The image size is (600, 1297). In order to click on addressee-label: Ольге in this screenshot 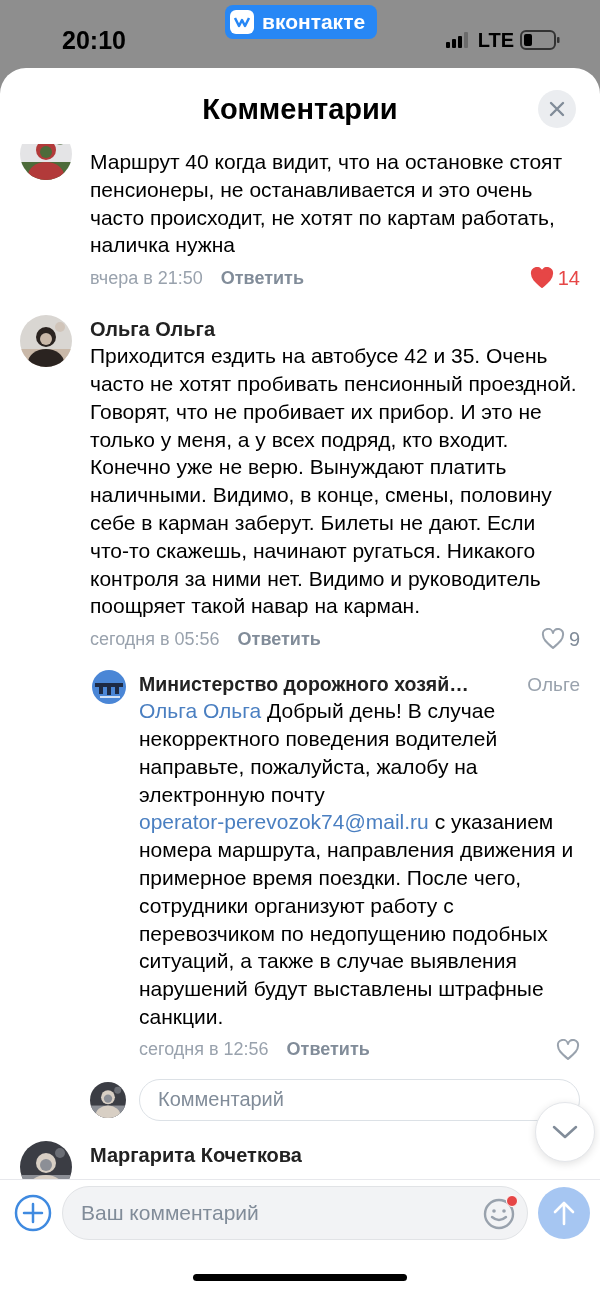, I will do `click(553, 685)`.